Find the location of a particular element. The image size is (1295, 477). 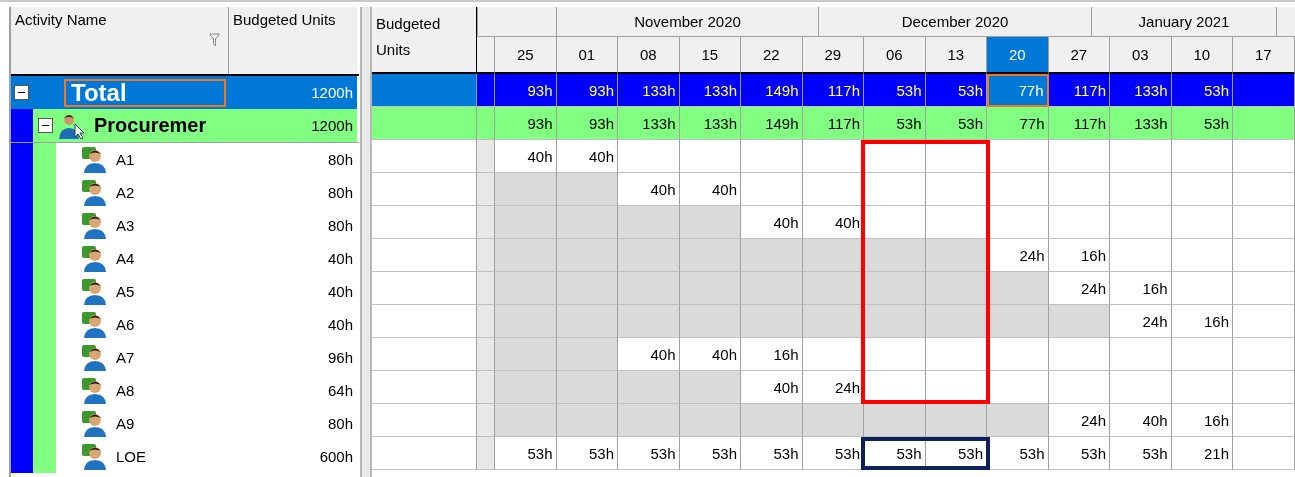

week-header: 25 is located at coordinates (526, 55).